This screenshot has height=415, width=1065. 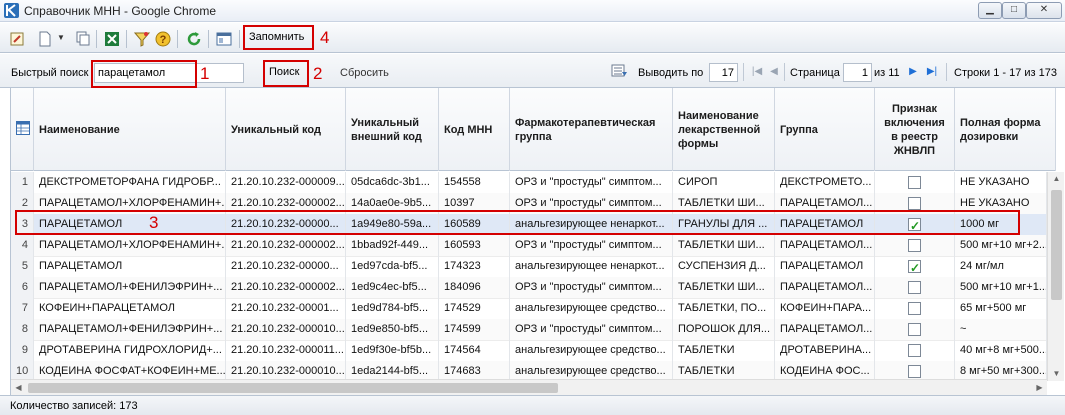 I want to click on reset-button: Сбросить, so click(x=364, y=73).